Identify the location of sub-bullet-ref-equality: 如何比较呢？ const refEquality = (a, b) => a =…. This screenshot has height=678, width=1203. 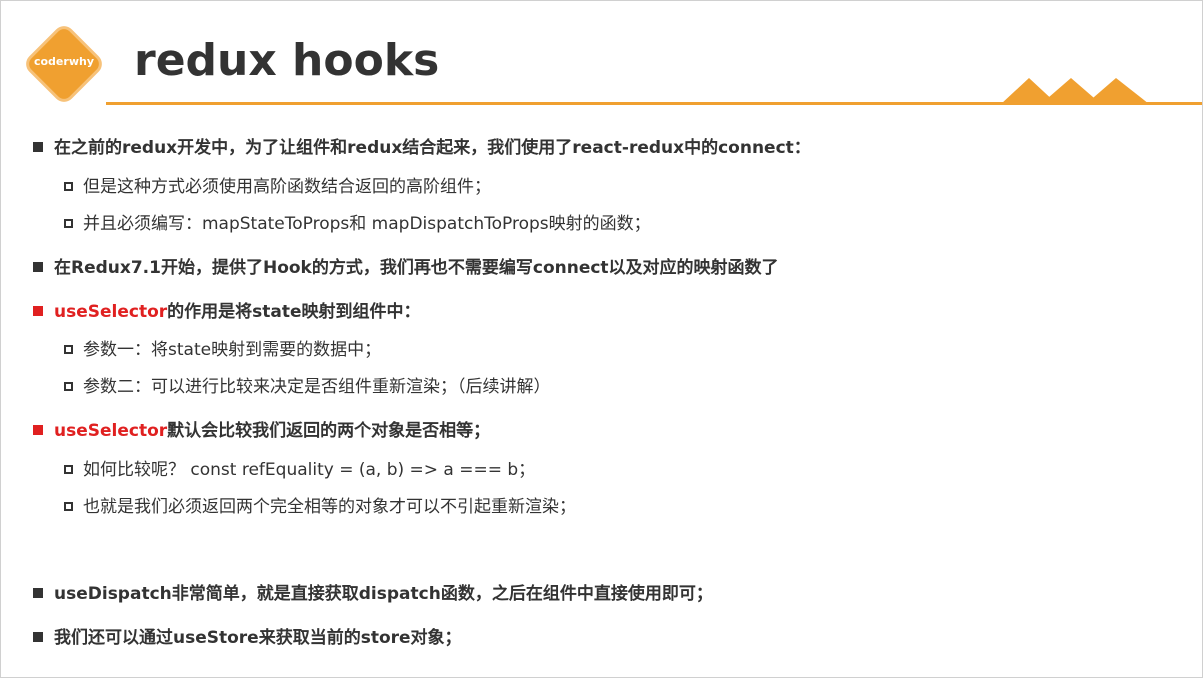
(299, 470).